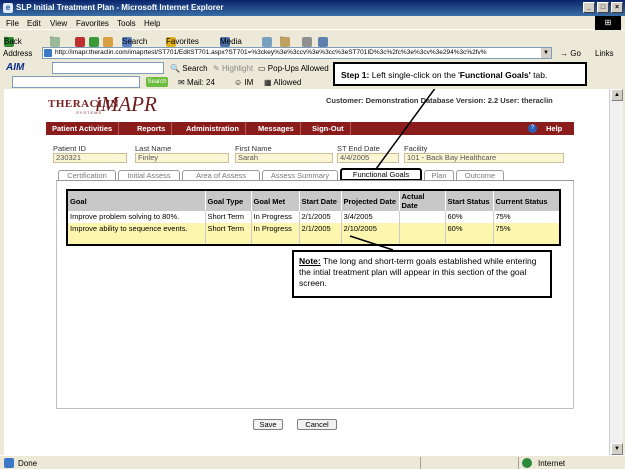 Image resolution: width=625 pixels, height=469 pixels. Describe the element at coordinates (604, 53) in the screenshot. I see `links-button: Links` at that location.